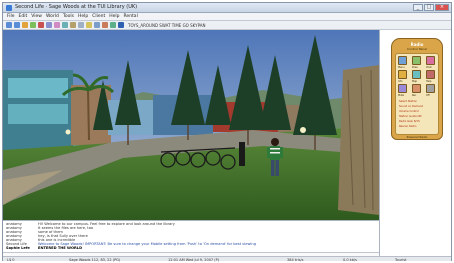  Describe the element at coordinates (416, 60) in the screenshot. I see `pose-icon` at that location.